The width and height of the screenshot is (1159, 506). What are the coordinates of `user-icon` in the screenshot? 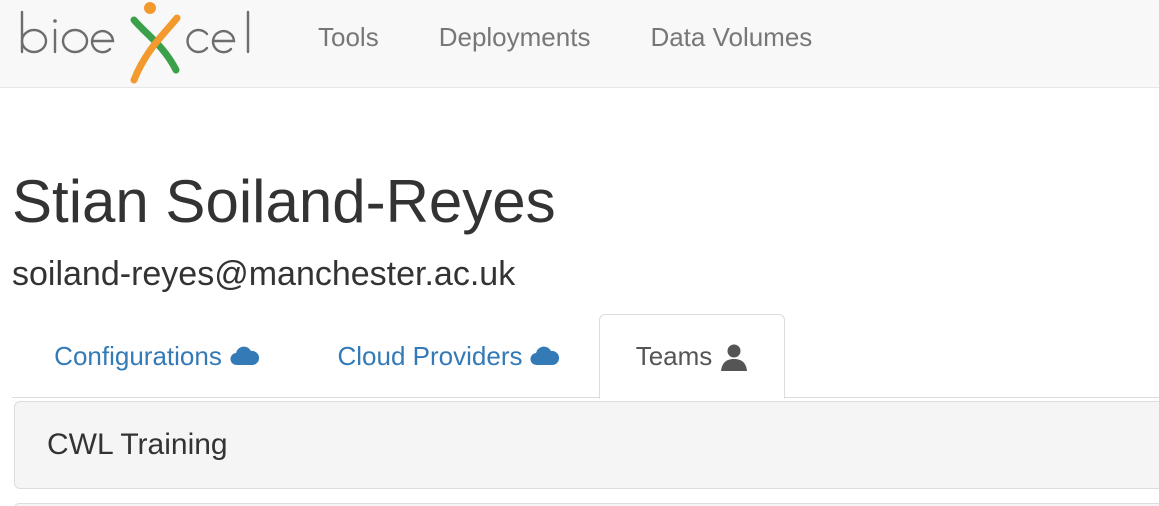 It's located at (734, 357).